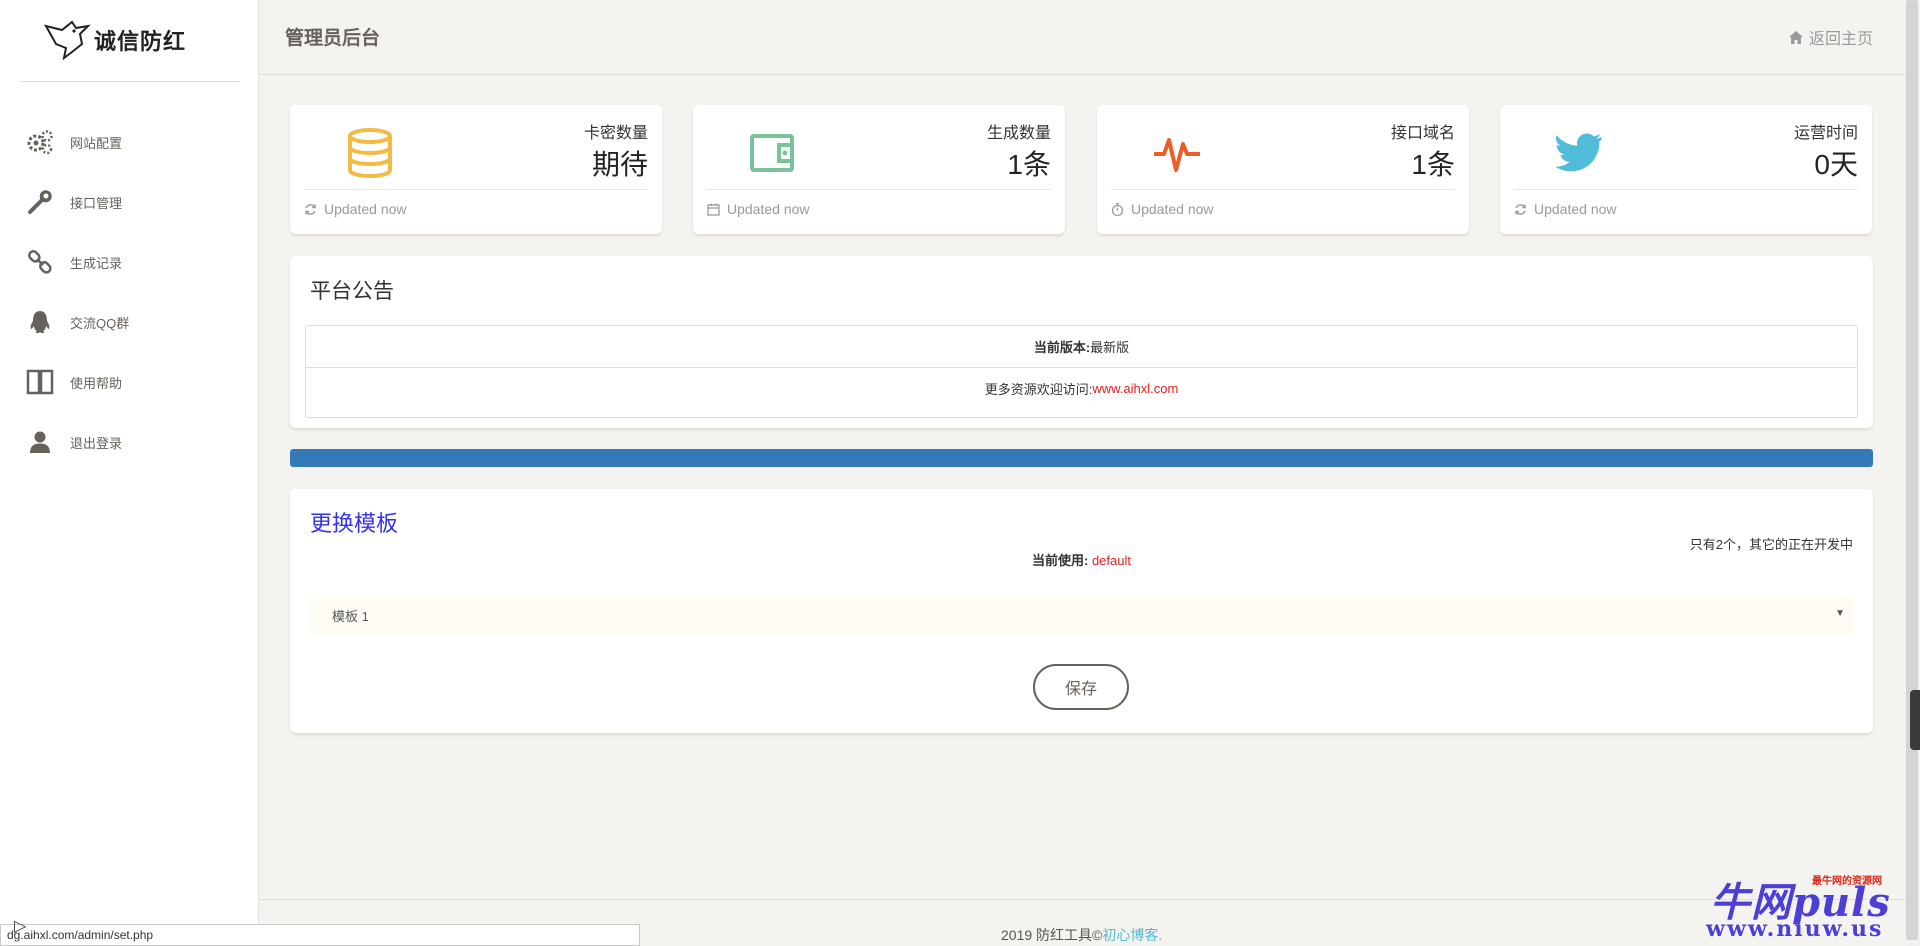 The height and width of the screenshot is (946, 1920). I want to click on table-row: 当前版本: 最新版, so click(1081, 346).